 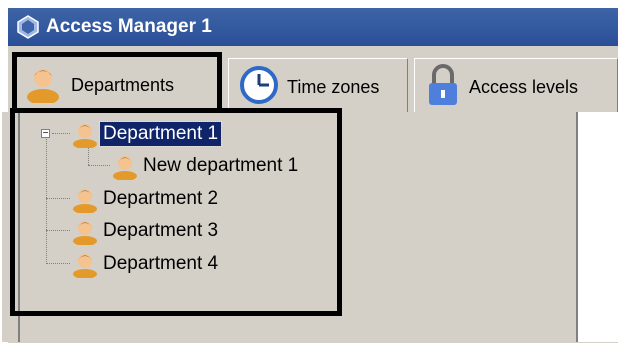 I want to click on tab-departments-label: Departments, so click(x=123, y=85).